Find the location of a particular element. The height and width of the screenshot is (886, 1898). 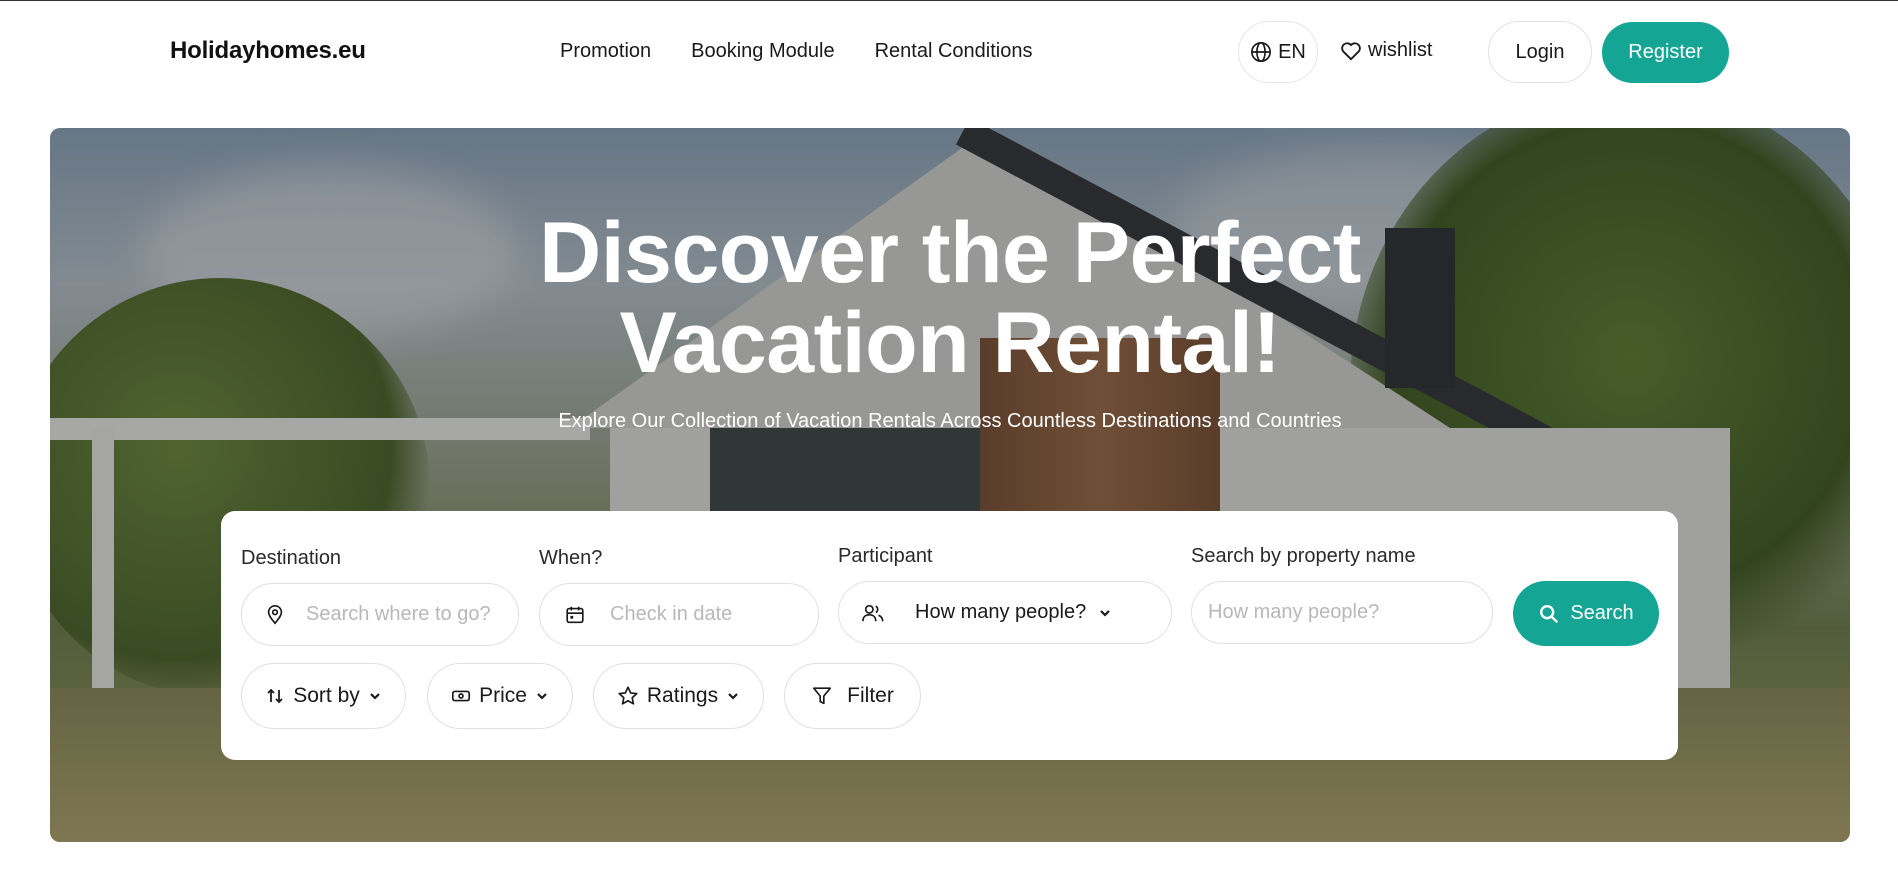

map-pin-icon is located at coordinates (275, 615).